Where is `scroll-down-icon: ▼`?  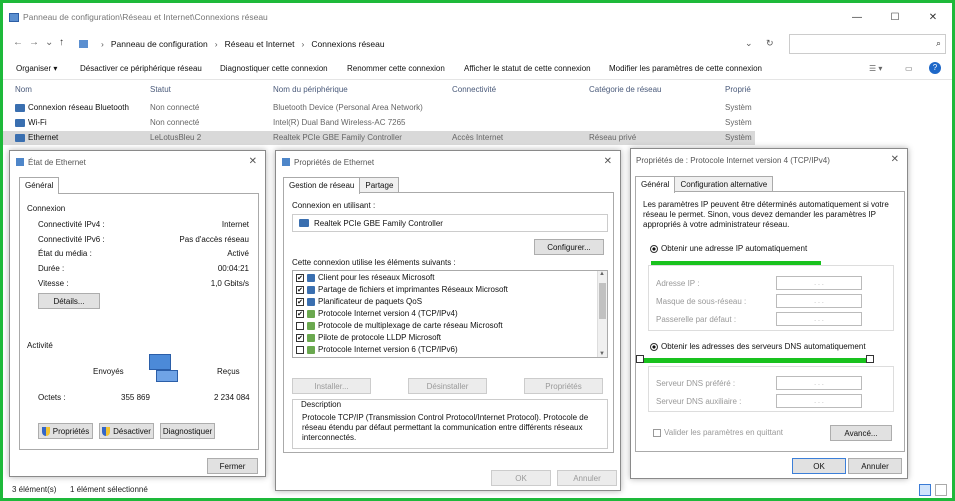 scroll-down-icon: ▼ is located at coordinates (602, 354).